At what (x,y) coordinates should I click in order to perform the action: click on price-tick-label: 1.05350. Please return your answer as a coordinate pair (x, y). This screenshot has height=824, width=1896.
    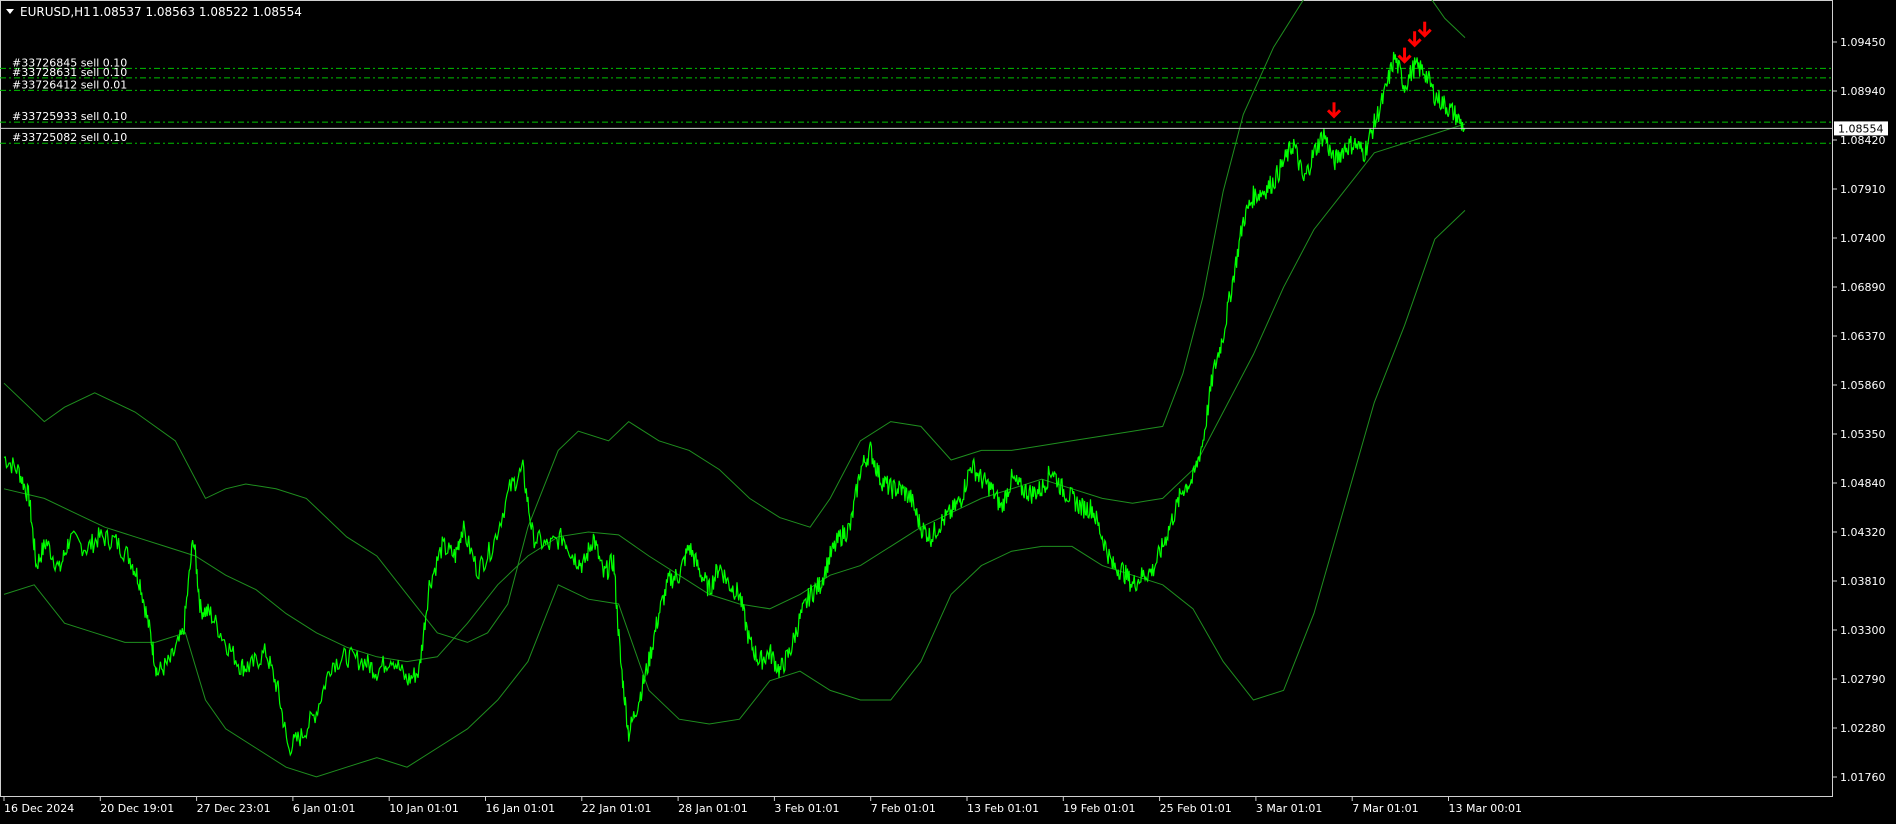
    Looking at the image, I should click on (1863, 434).